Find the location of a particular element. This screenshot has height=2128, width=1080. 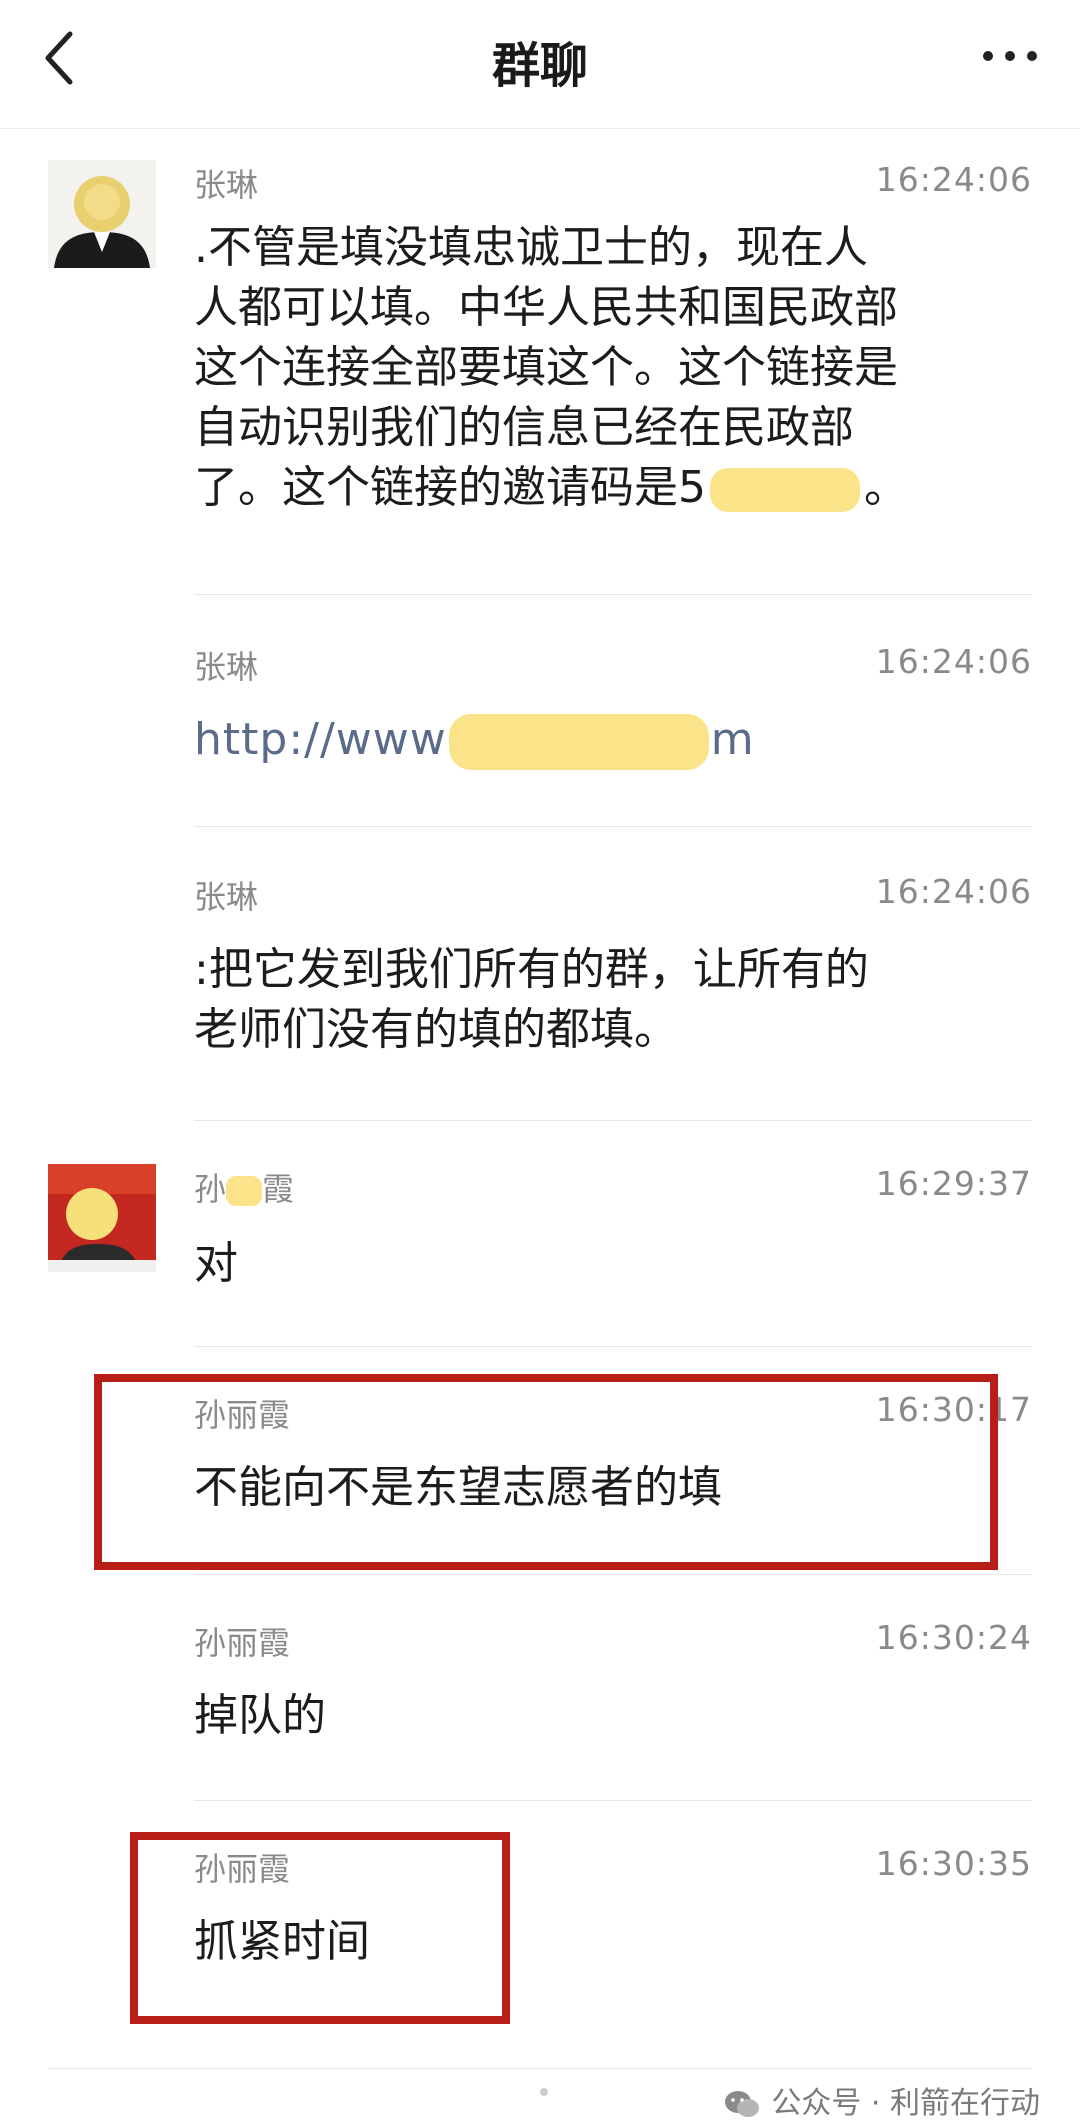

message-item: 张琳 16:24:06 :把它发到我们所有的群，让所有的 老师们没有的填的都填。 is located at coordinates (540, 976).